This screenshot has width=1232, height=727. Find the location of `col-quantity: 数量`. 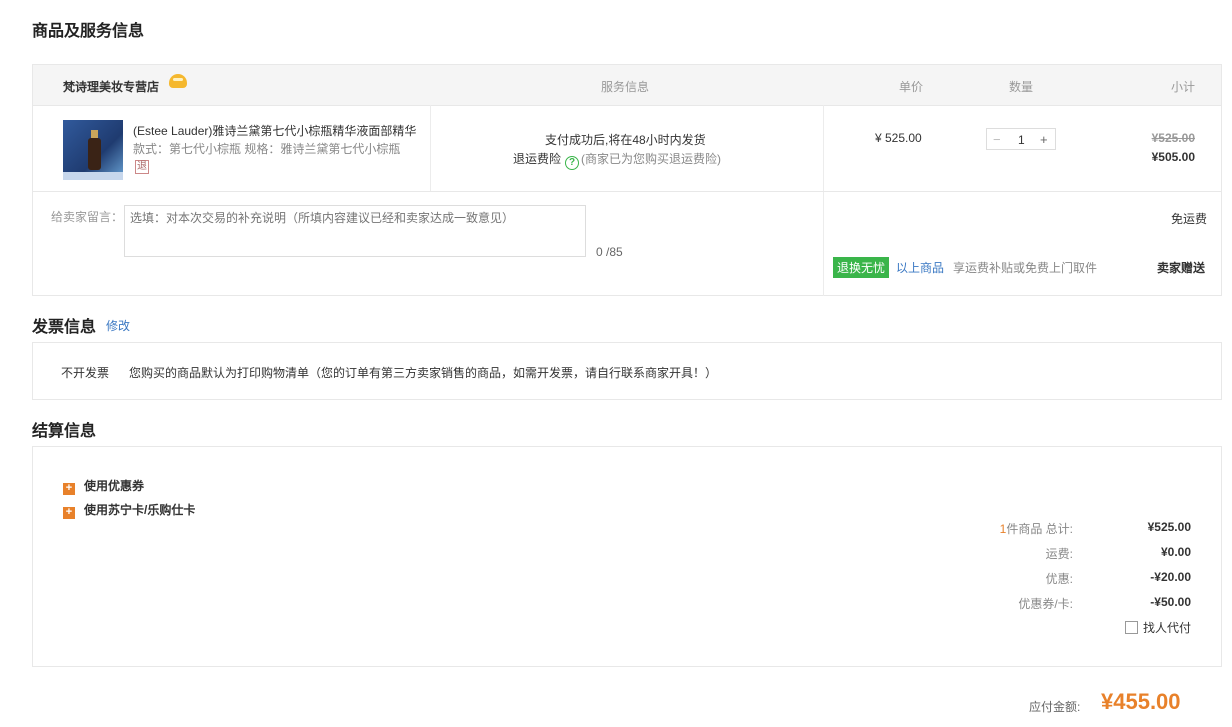

col-quantity: 数量 is located at coordinates (1021, 87).